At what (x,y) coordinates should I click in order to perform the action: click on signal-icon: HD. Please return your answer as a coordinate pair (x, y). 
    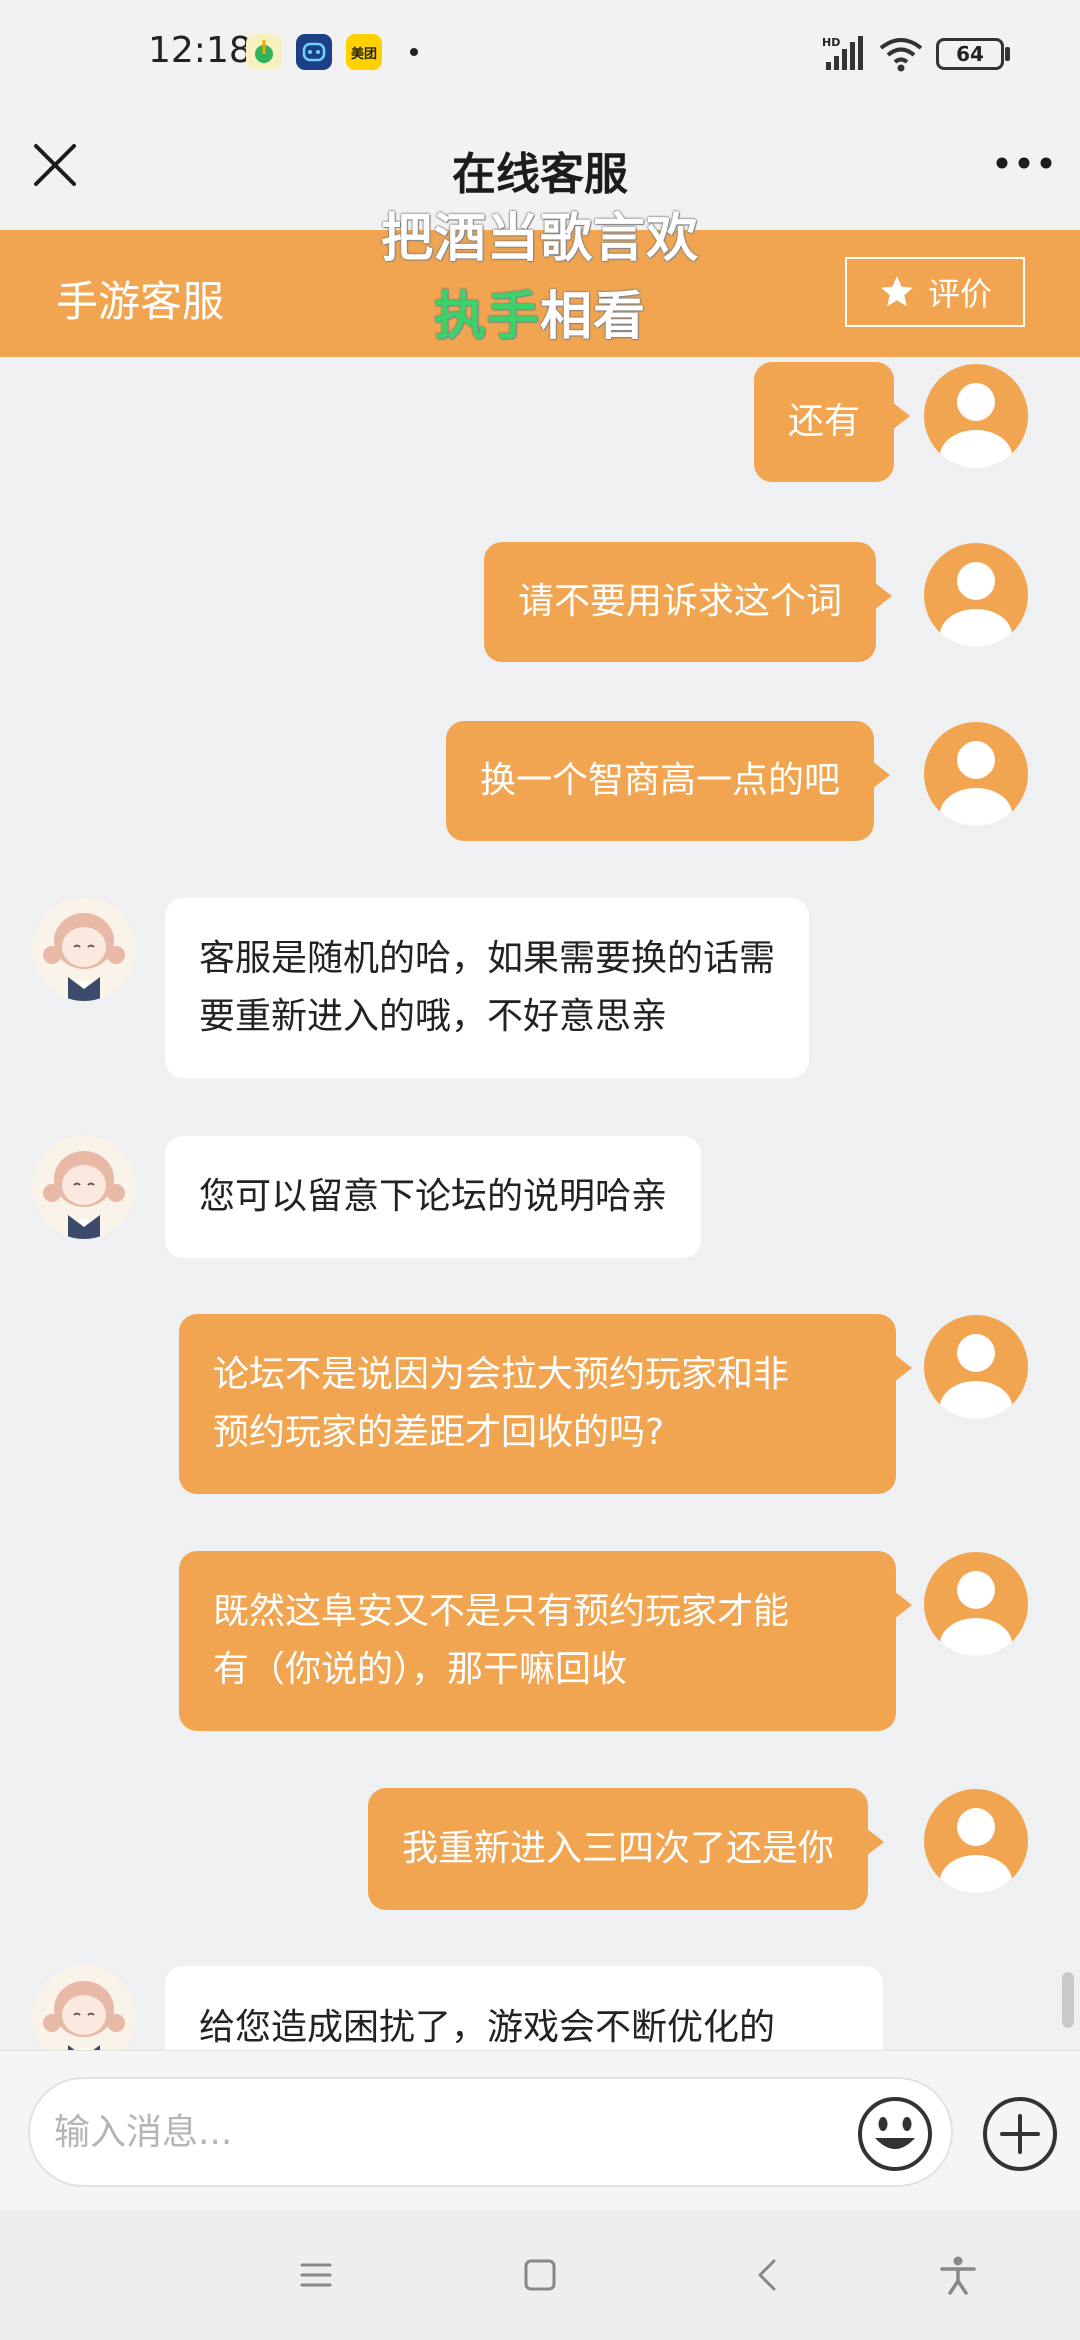
    Looking at the image, I should click on (842, 53).